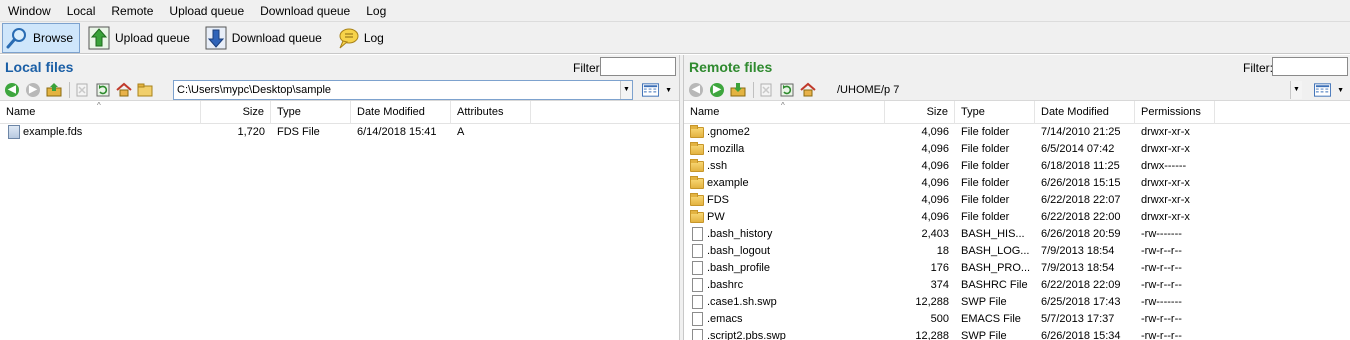 The height and width of the screenshot is (340, 1350). Describe the element at coordinates (132, 11) in the screenshot. I see `menu-remote: Remote` at that location.